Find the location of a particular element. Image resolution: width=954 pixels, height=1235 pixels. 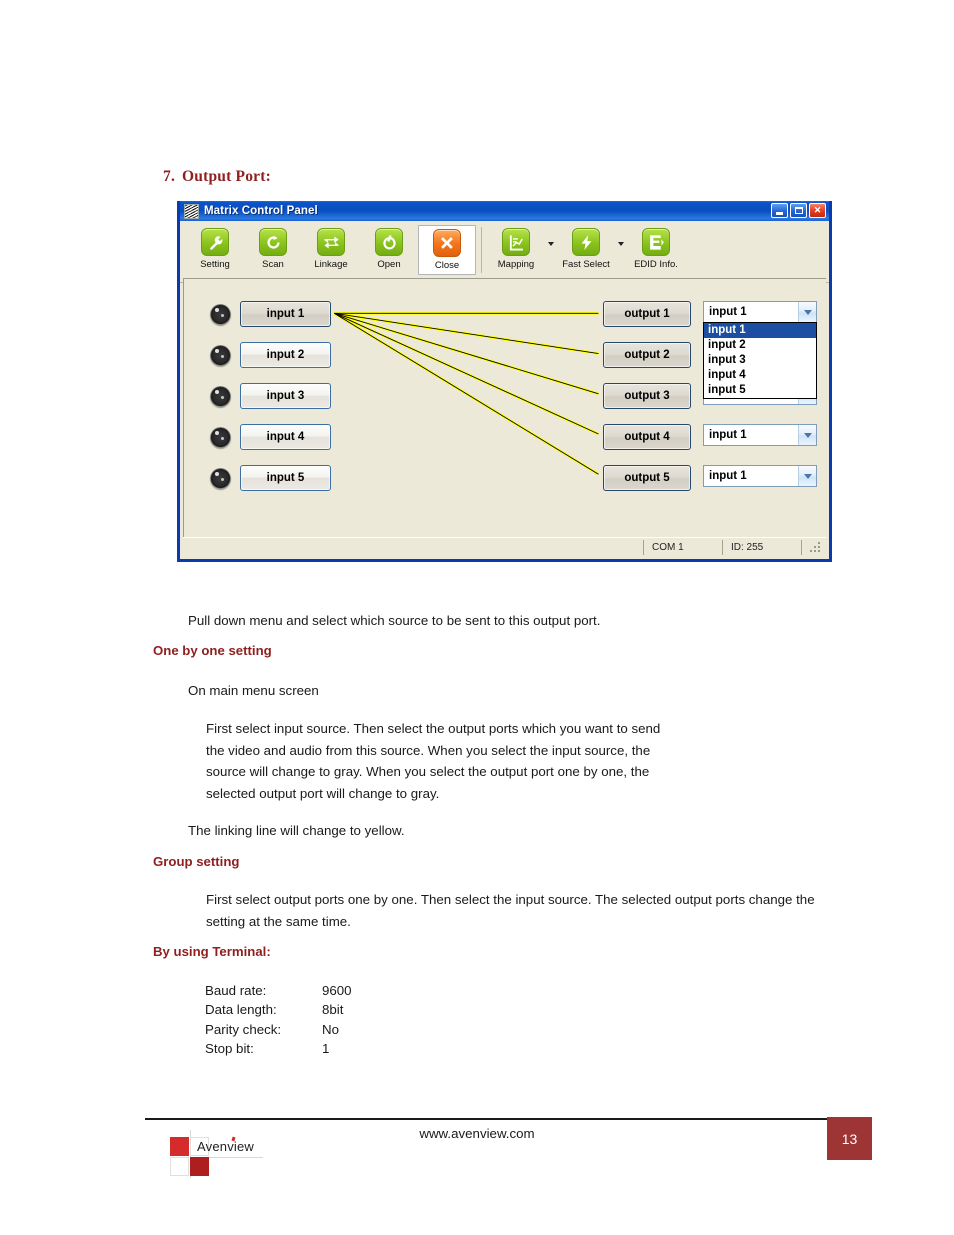

input-port-row: input 3 is located at coordinates (270, 396).